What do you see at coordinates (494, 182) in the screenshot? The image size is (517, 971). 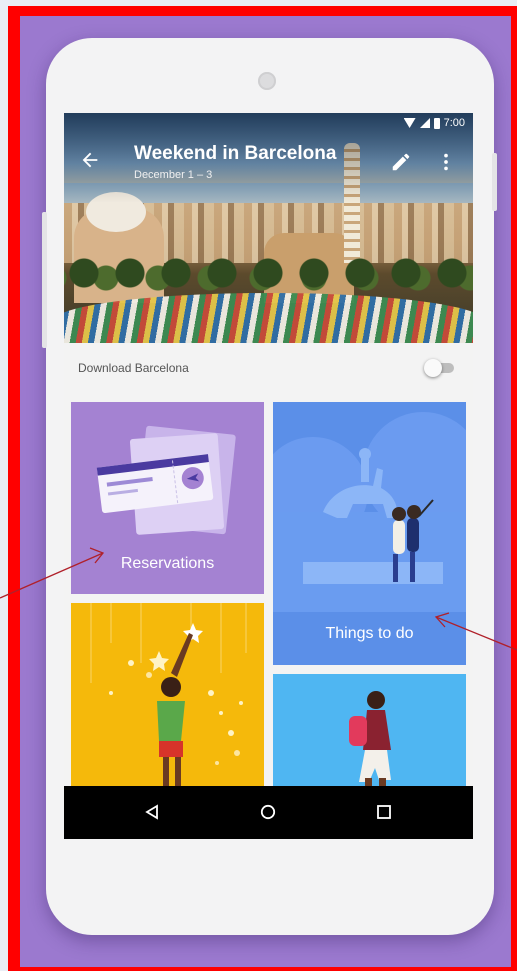 I see `power-button` at bounding box center [494, 182].